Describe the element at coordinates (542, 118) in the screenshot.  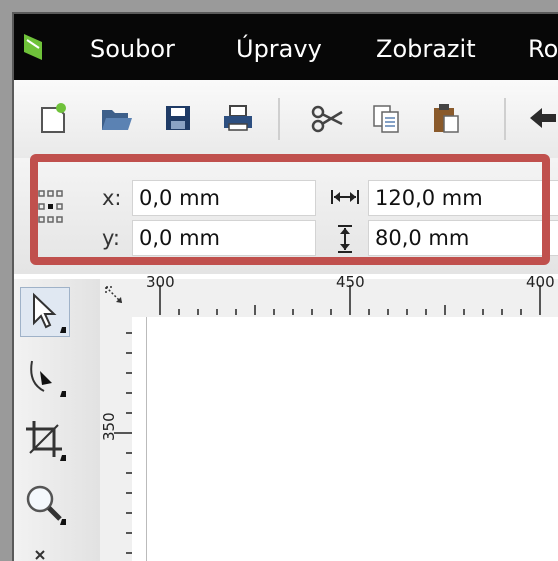
I see `undo-icon` at that location.